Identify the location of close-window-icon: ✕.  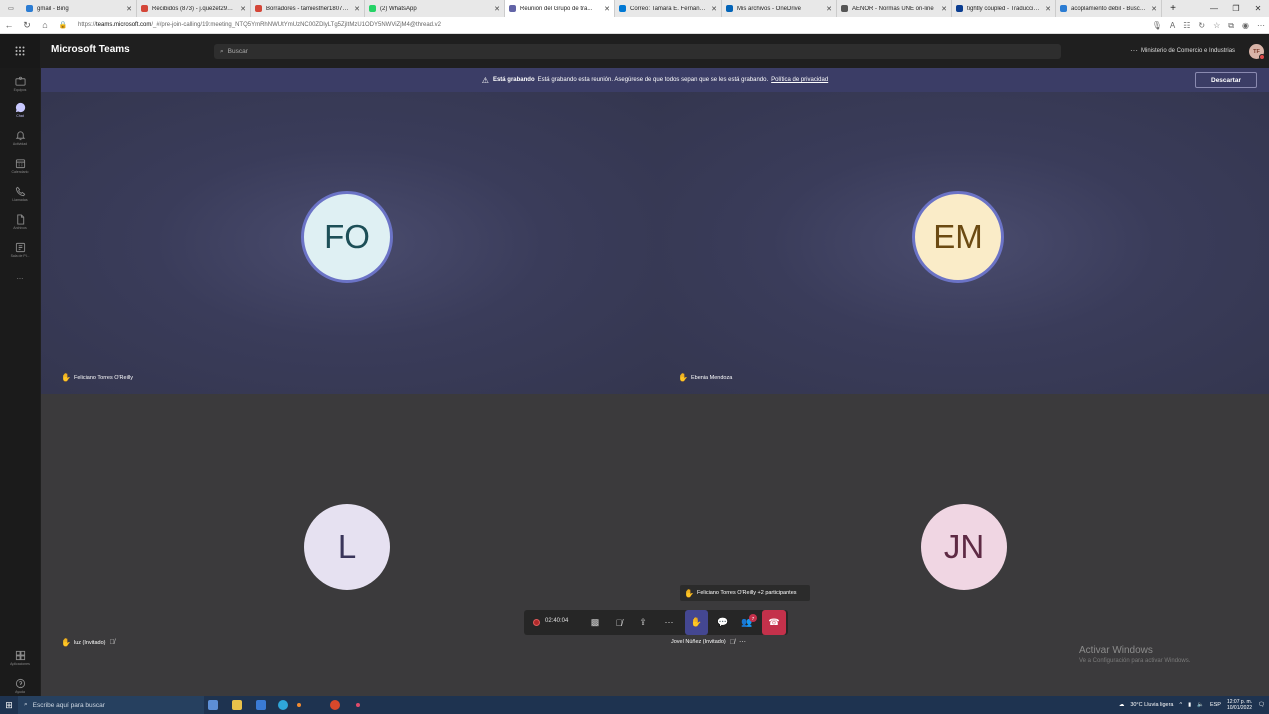
(1258, 8).